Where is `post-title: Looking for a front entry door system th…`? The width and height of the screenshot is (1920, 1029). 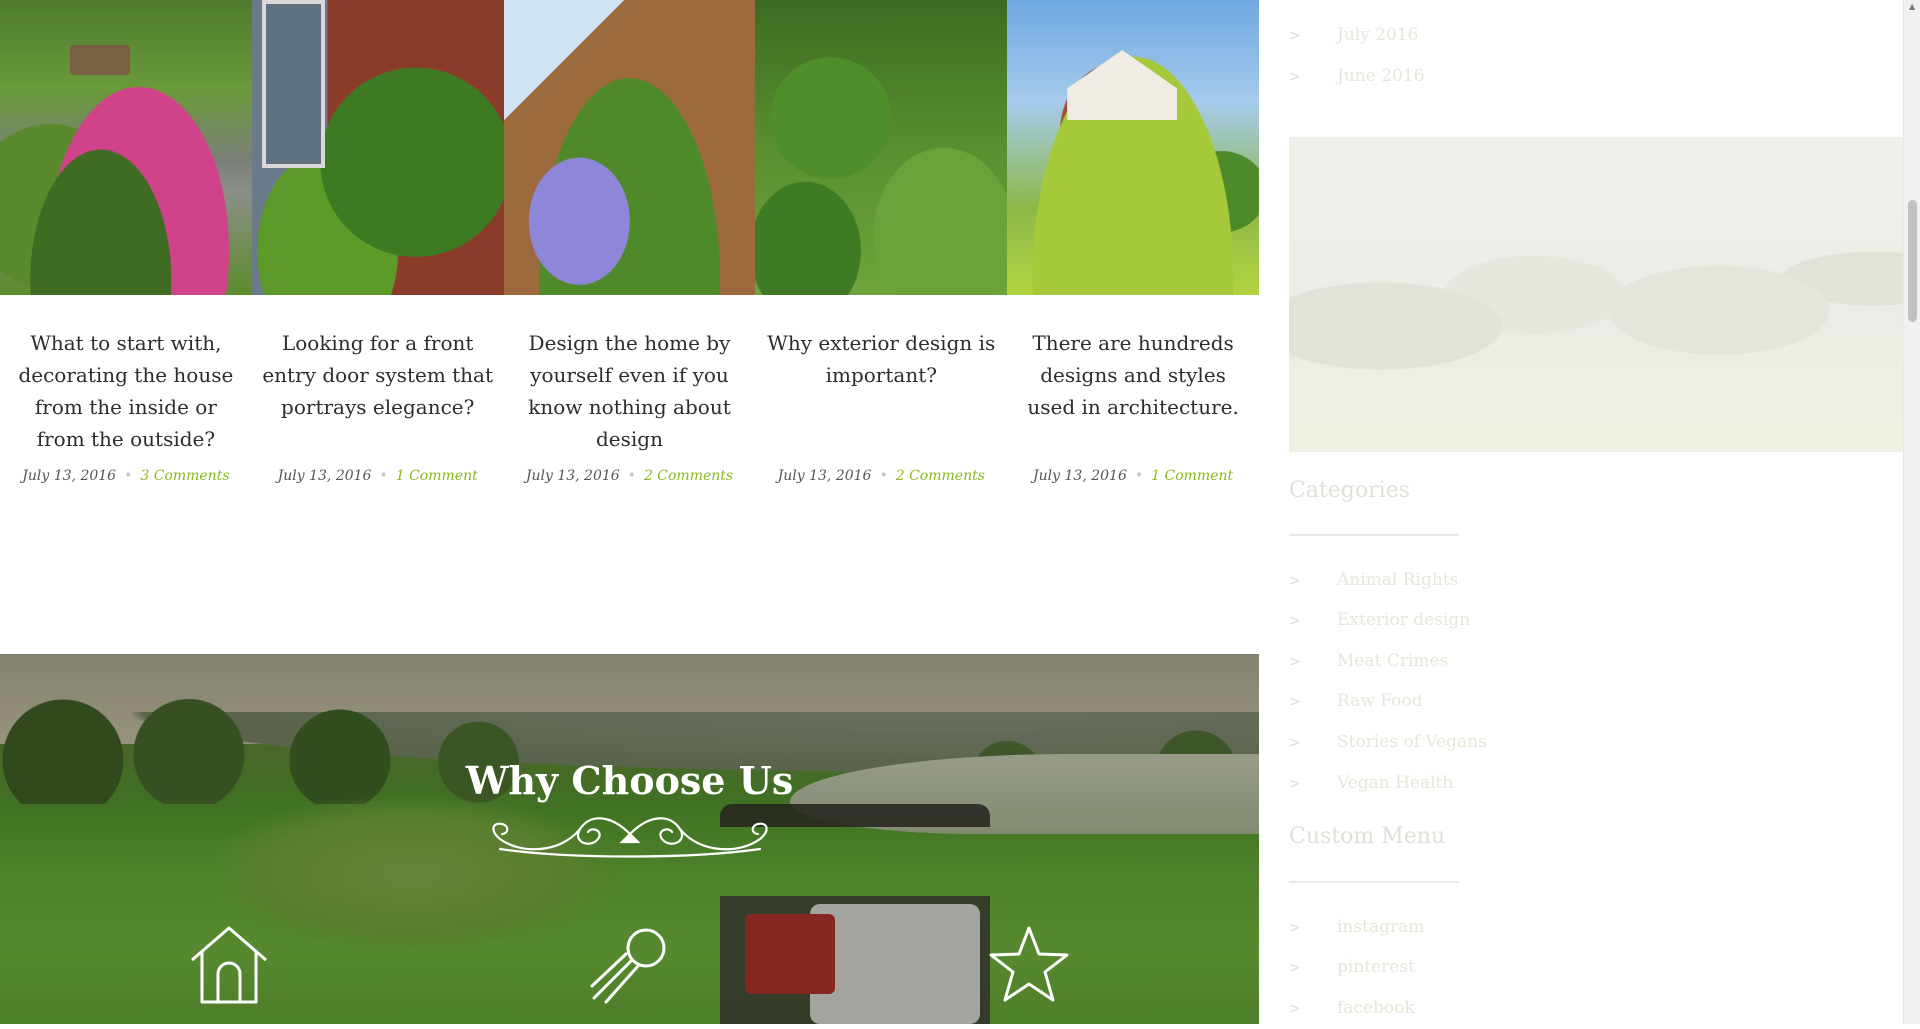 post-title: Looking for a front entry door system th… is located at coordinates (378, 375).